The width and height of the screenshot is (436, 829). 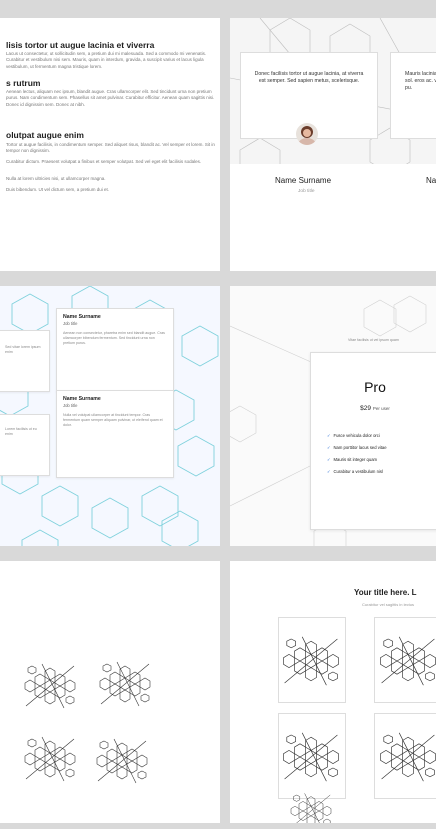 I want to click on person-name-2: Na, so click(x=431, y=180).